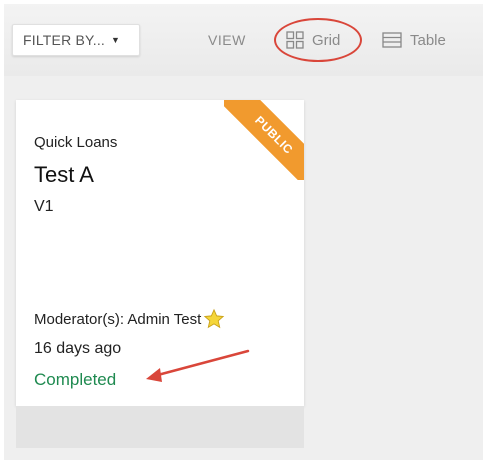  I want to click on public-ribbon: PUBLIC, so click(264, 140).